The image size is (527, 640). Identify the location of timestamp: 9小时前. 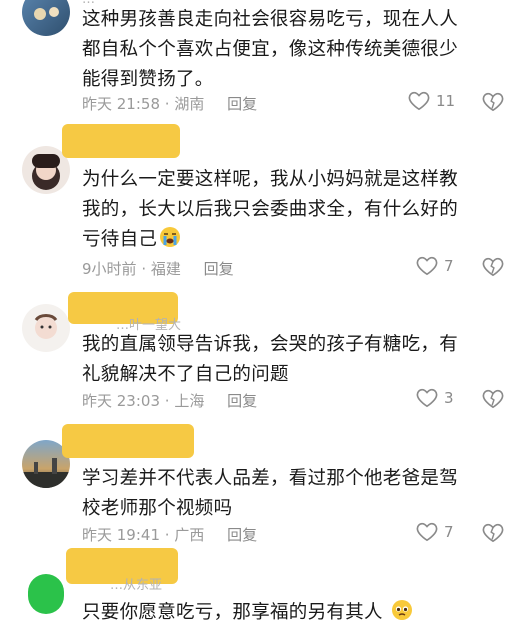
(109, 269).